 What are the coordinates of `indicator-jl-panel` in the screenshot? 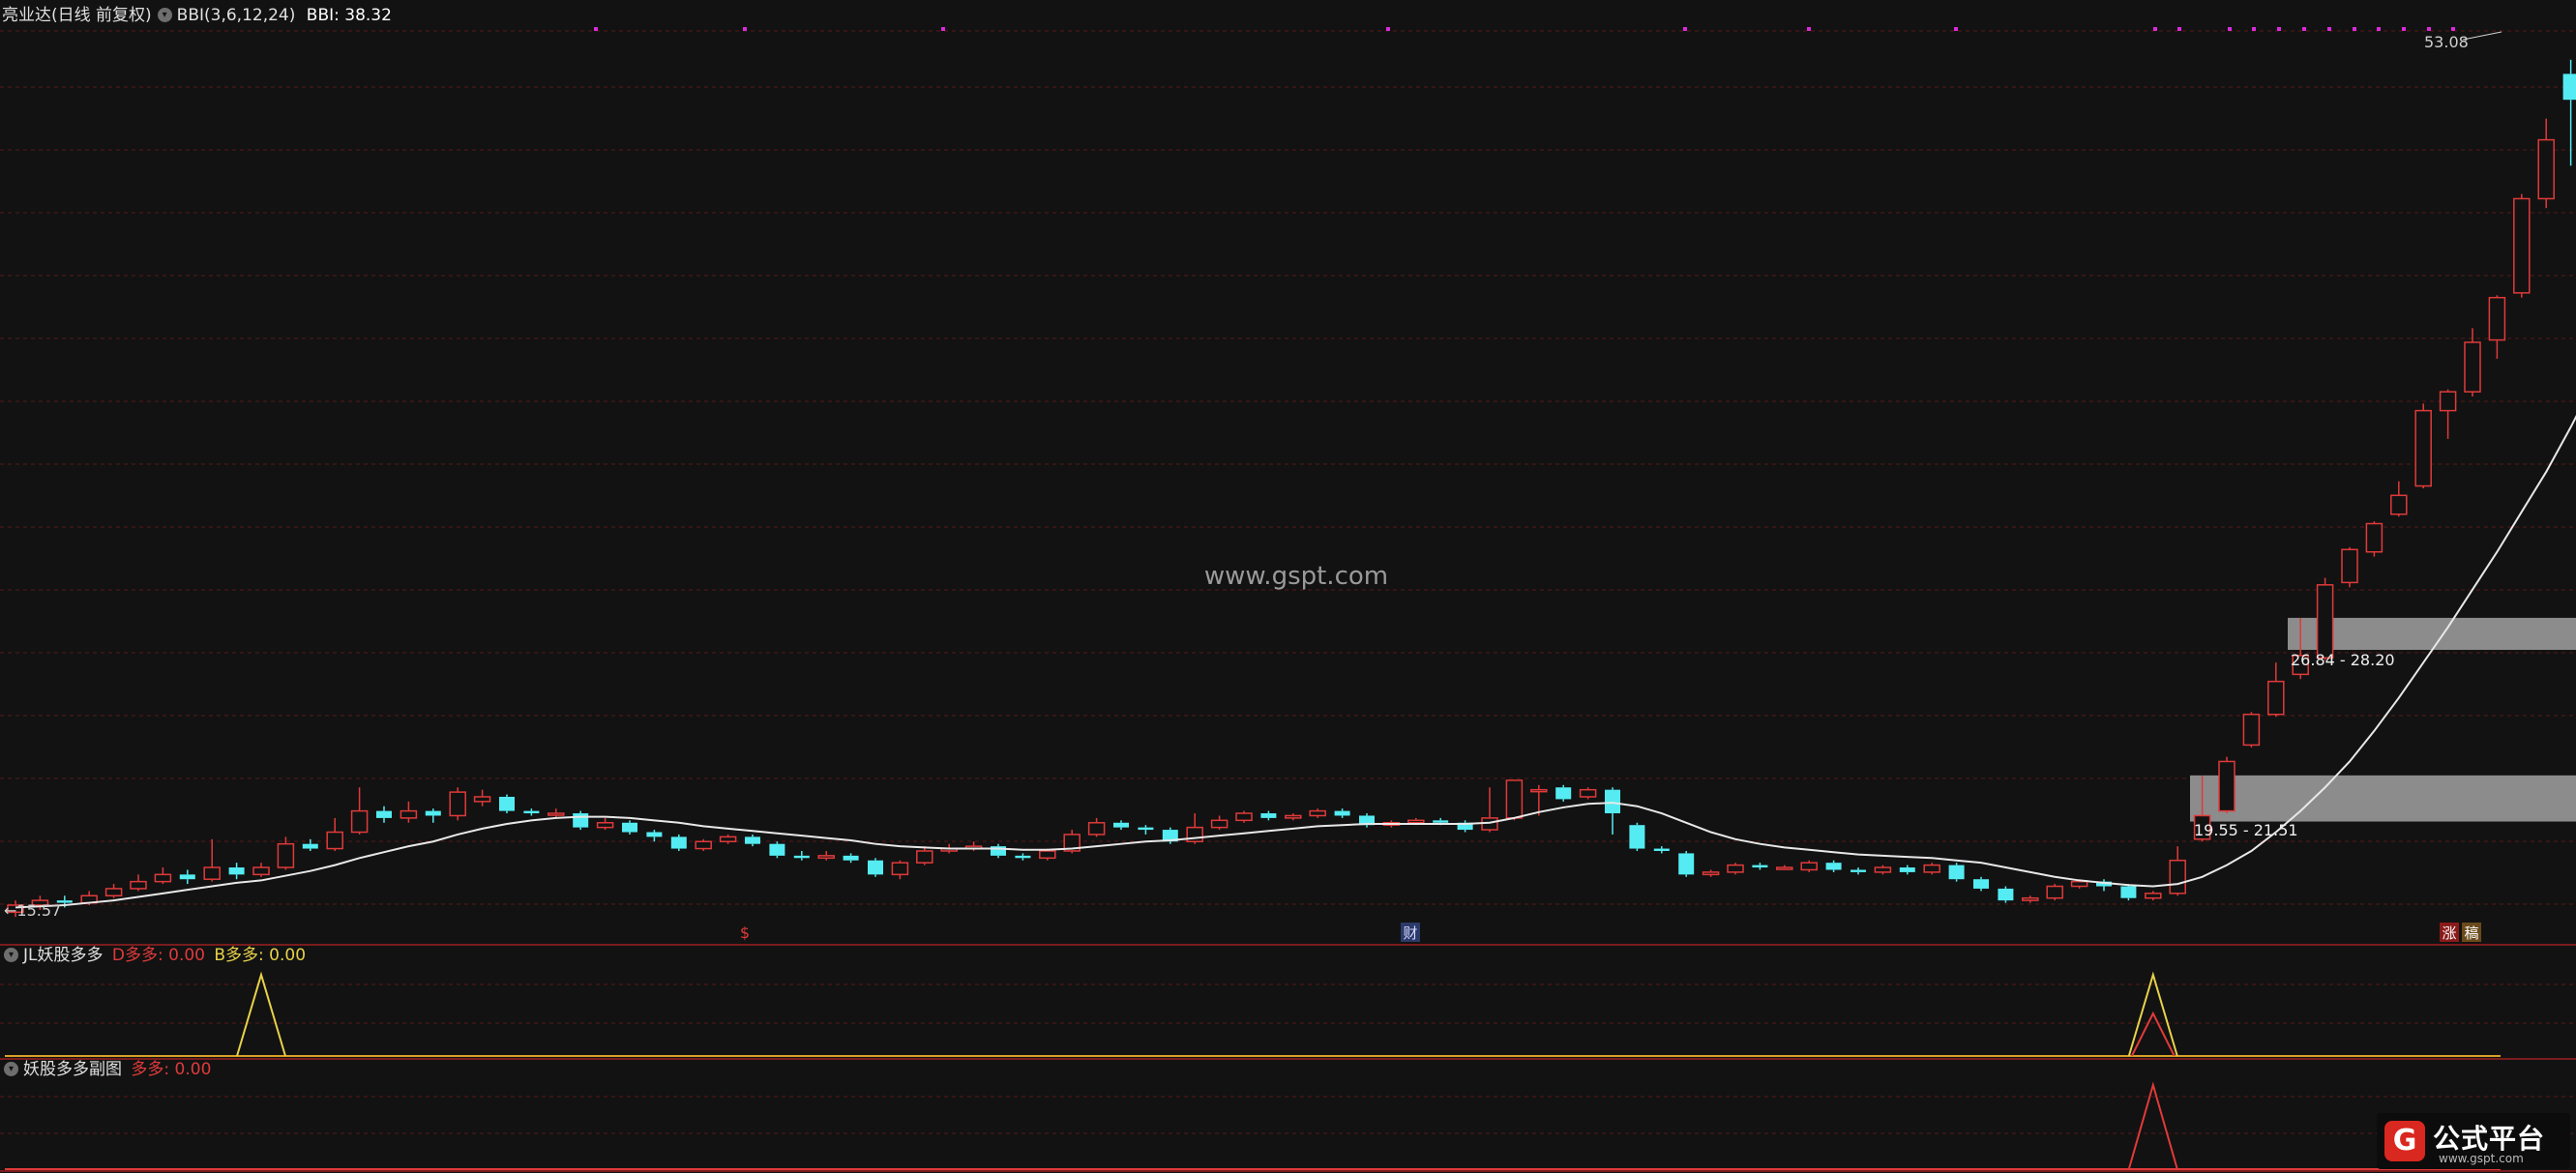 It's located at (1253, 1014).